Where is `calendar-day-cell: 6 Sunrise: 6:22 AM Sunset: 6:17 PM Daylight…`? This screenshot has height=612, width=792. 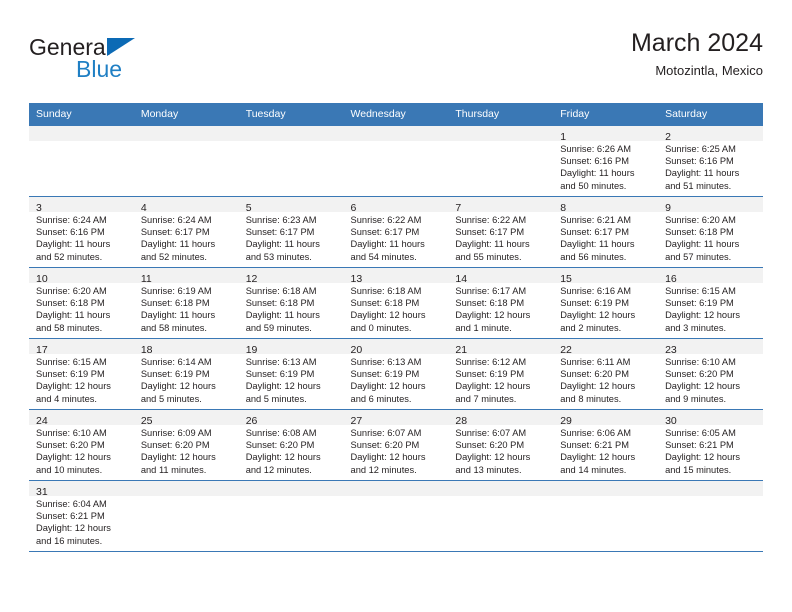 calendar-day-cell: 6 Sunrise: 6:22 AM Sunset: 6:17 PM Daylight… is located at coordinates (396, 232).